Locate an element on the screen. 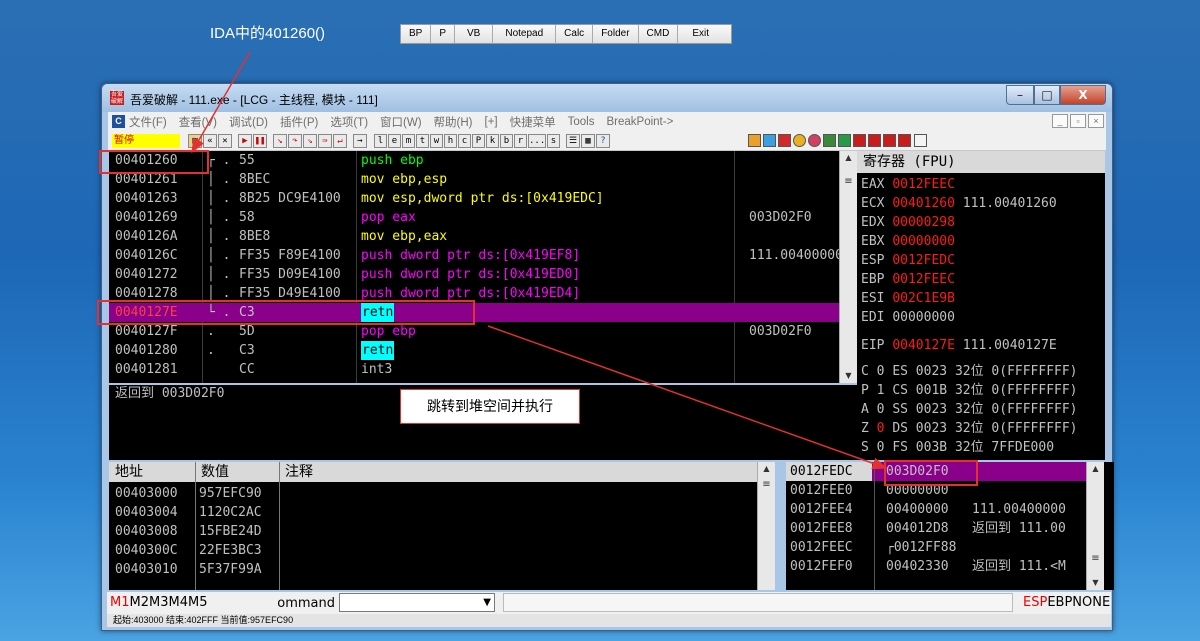 The width and height of the screenshot is (1200, 641). execute-till-return-icon: ↵ is located at coordinates (340, 141).